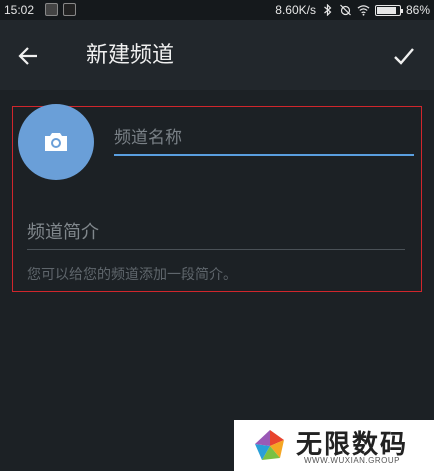  Describe the element at coordinates (352, 10) in the screenshot. I see `status-right: 8.60K/s 86%` at that location.